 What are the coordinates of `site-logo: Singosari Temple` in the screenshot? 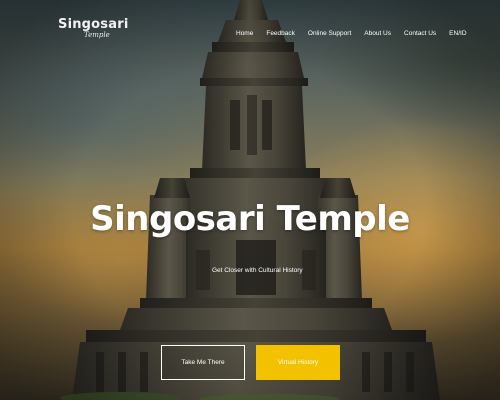 It's located at (93, 28).